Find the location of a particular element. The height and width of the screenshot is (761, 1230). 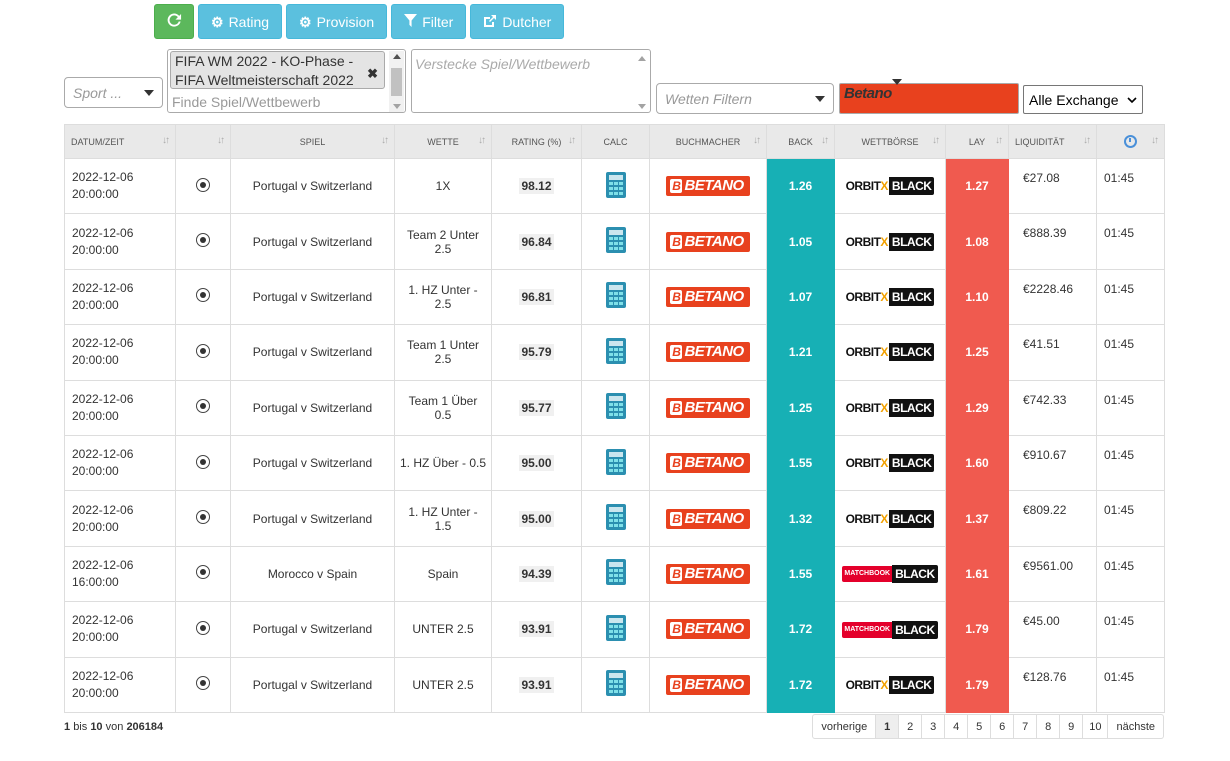

page-button: 8 is located at coordinates (1049, 726).